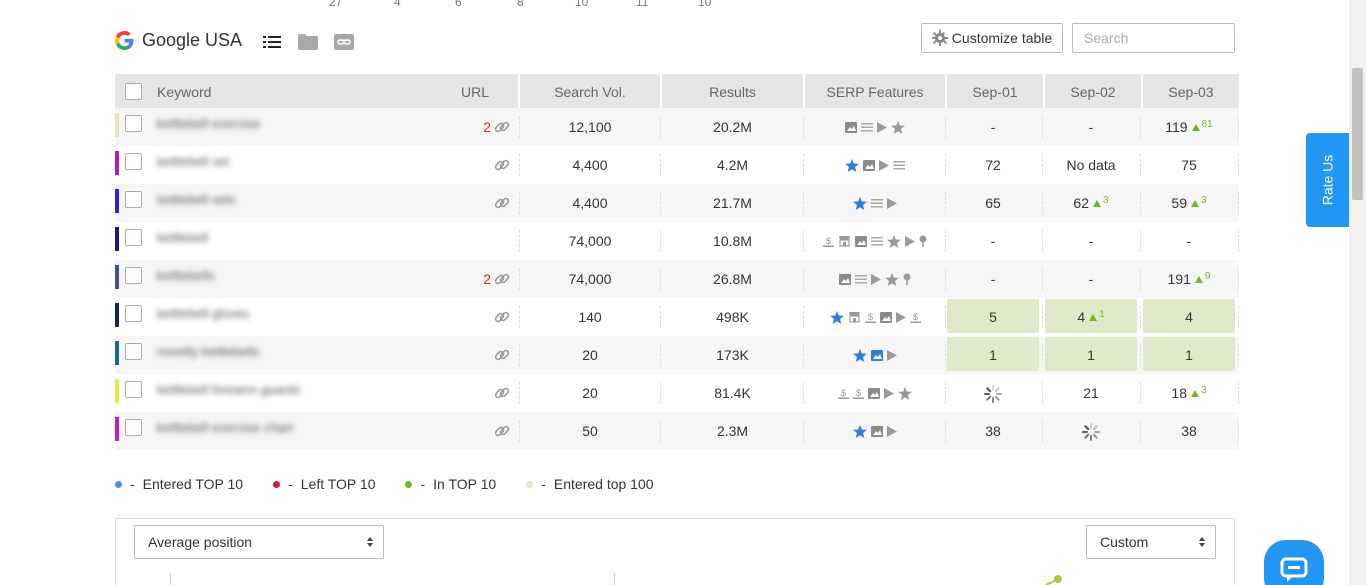  I want to click on select-all-checkbox, so click(133, 91).